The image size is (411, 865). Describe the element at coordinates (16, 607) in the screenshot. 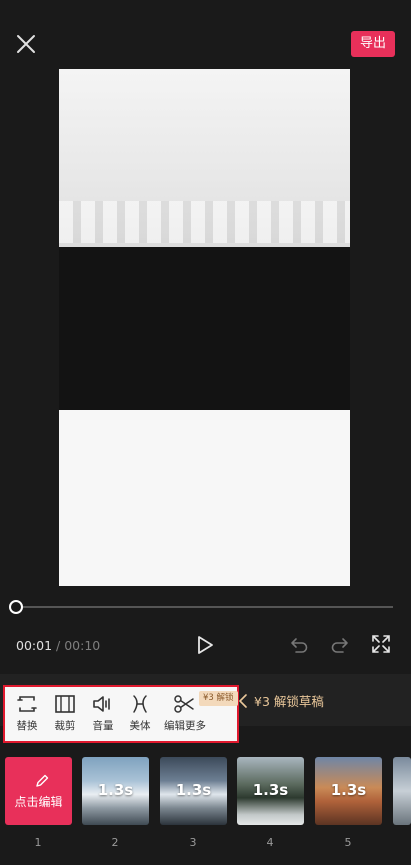

I see `progress-scrubber` at that location.